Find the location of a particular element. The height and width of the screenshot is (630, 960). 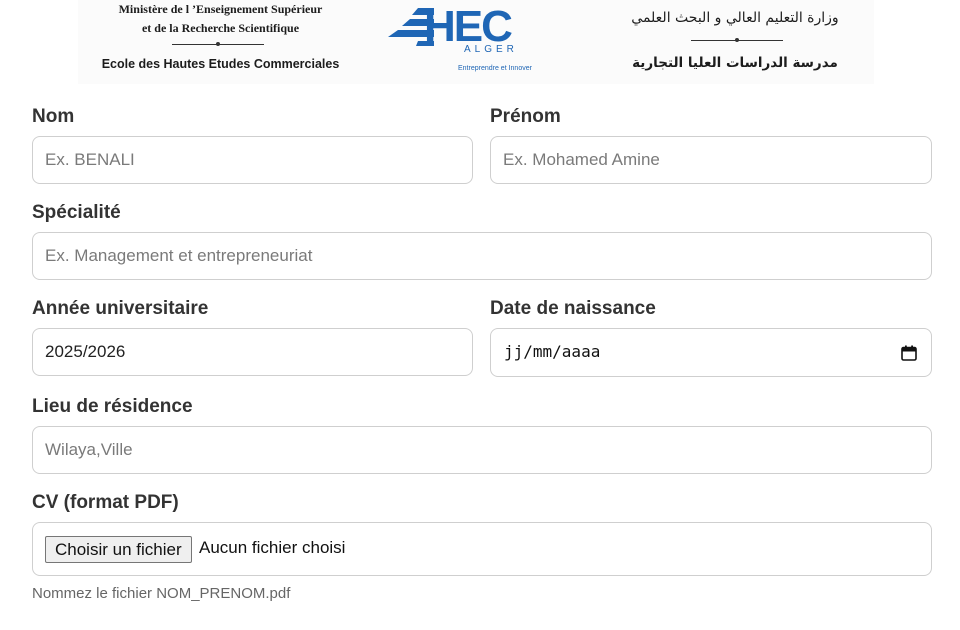

ministry-line-1: Ministère de l ’Enseignement Supérieur is located at coordinates (220, 9).